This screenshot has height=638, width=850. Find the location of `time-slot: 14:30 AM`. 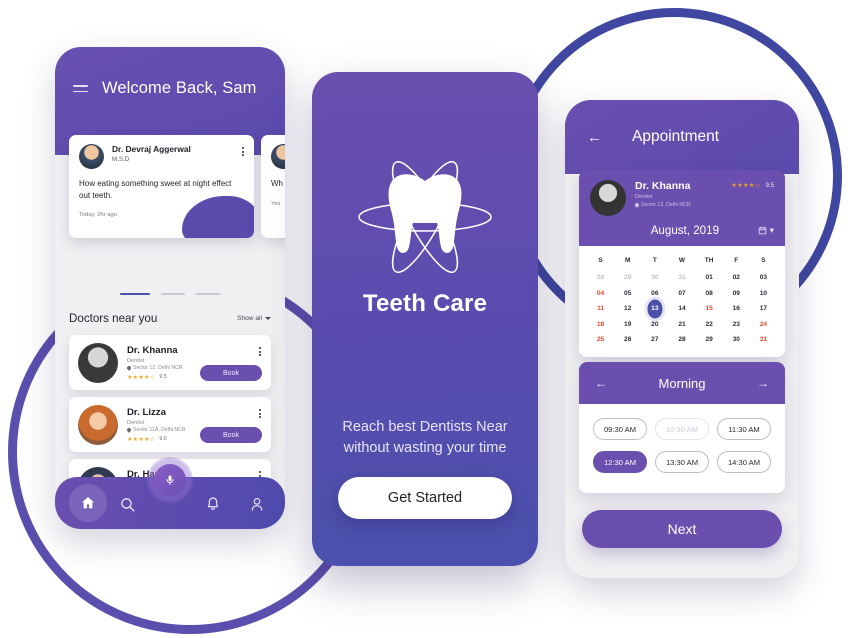

time-slot: 14:30 AM is located at coordinates (744, 462).